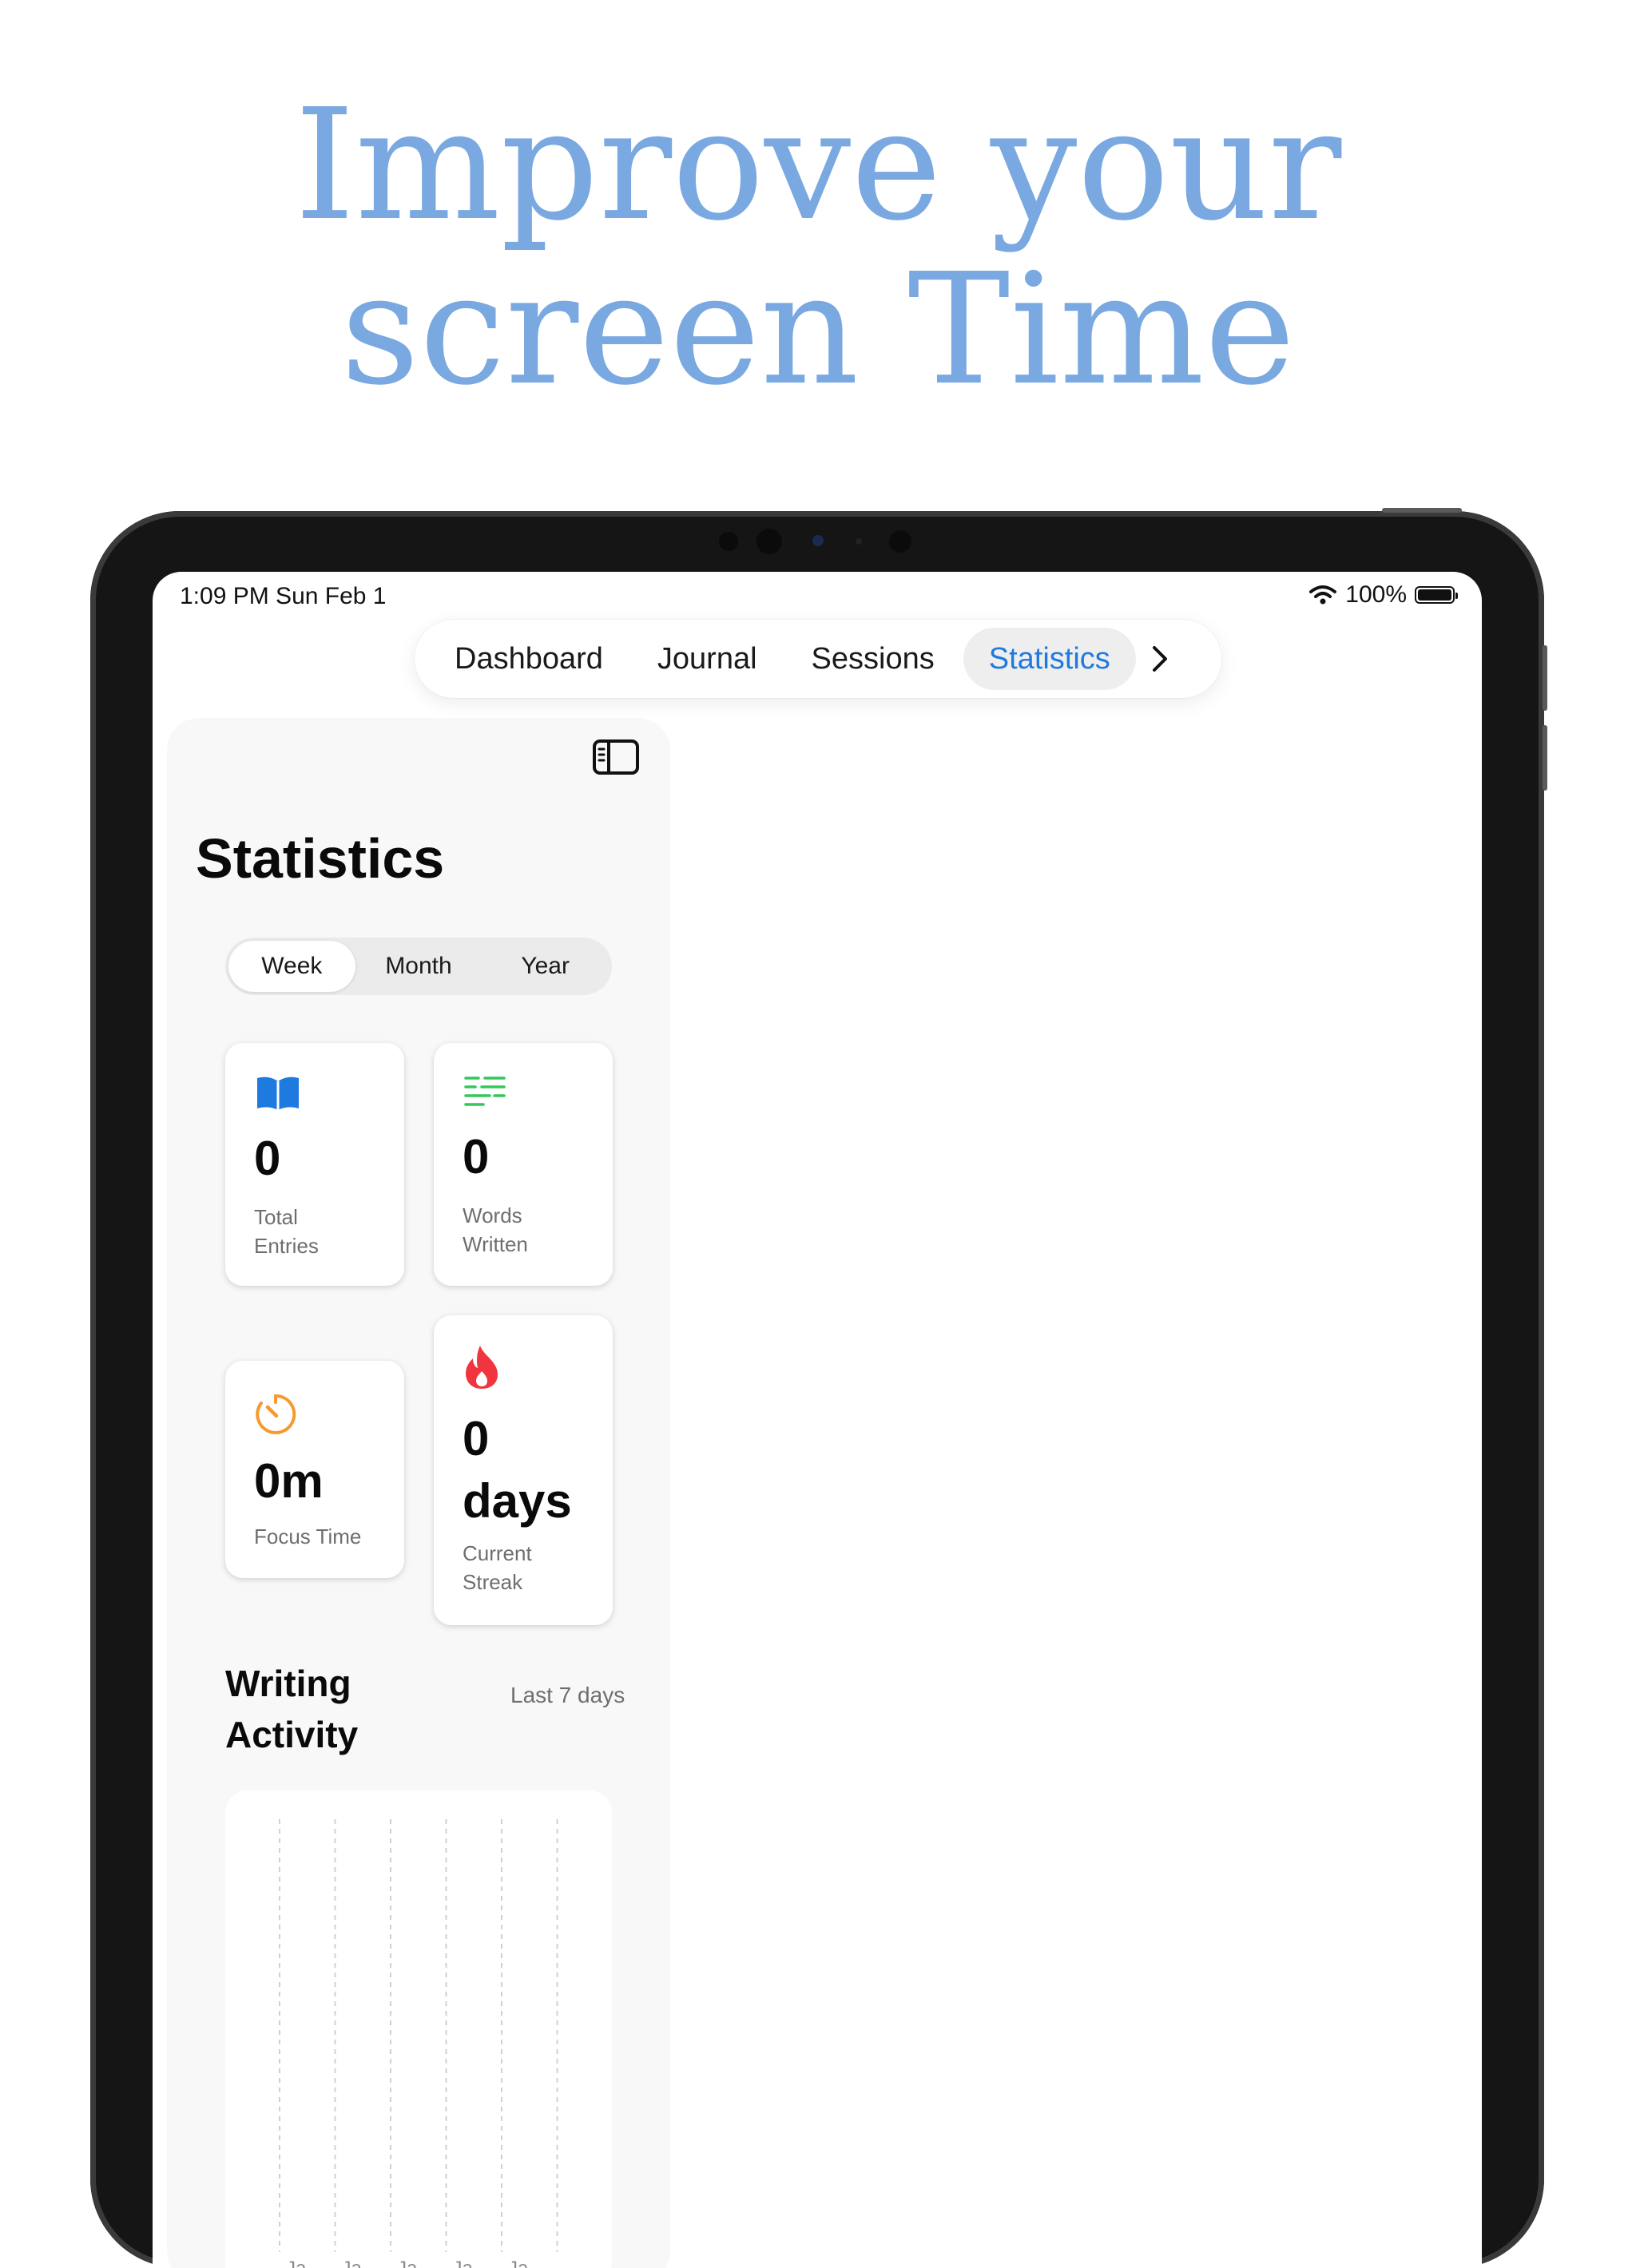 The width and height of the screenshot is (1636, 2268). What do you see at coordinates (286, 1232) in the screenshot?
I see `total-entries-label: Total Entries` at bounding box center [286, 1232].